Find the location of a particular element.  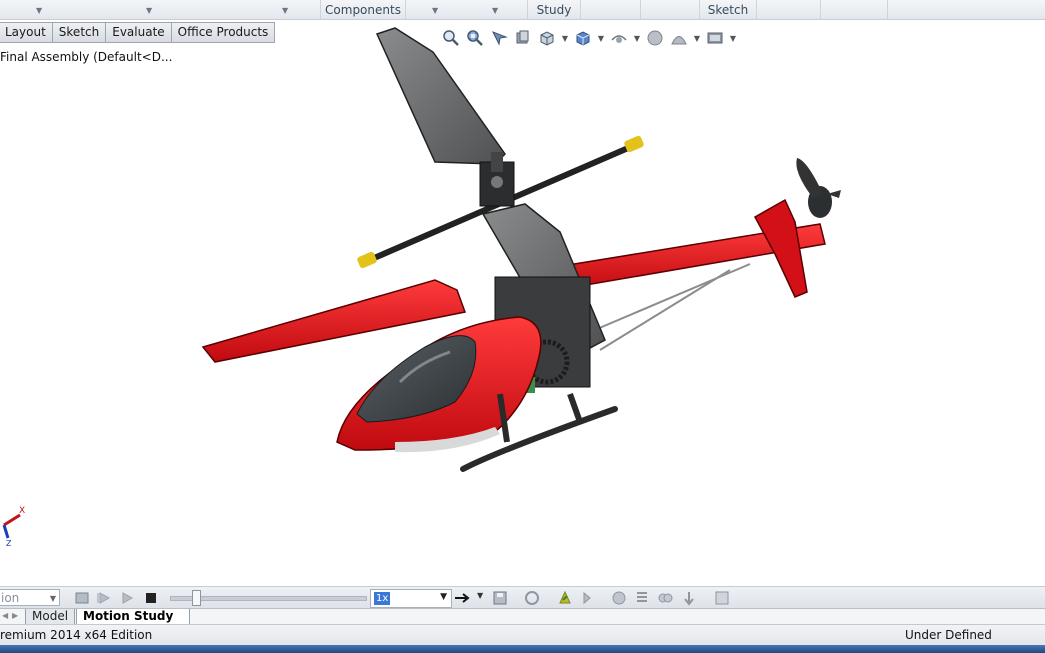

save-animation-icon is located at coordinates (500, 598).